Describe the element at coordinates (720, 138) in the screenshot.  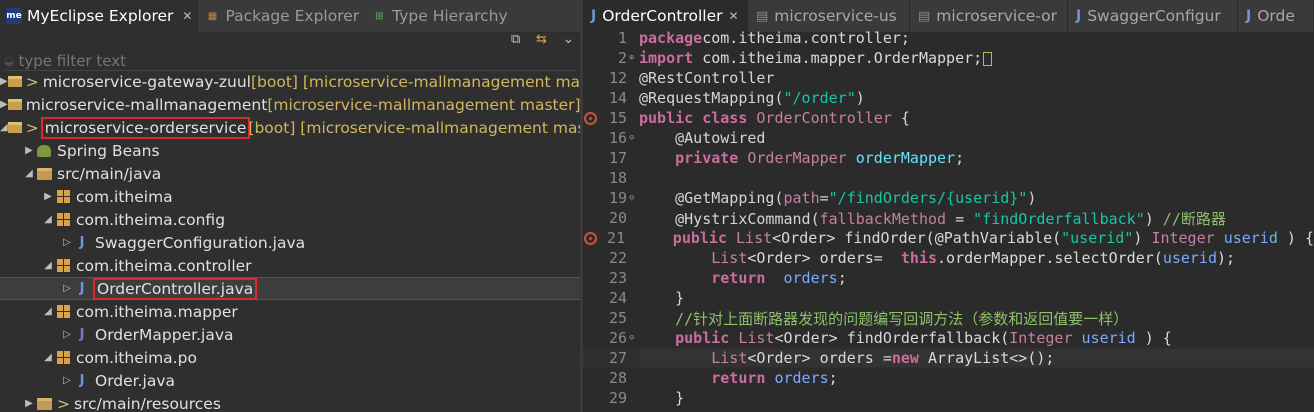
I see `code-text: @Autowired` at that location.